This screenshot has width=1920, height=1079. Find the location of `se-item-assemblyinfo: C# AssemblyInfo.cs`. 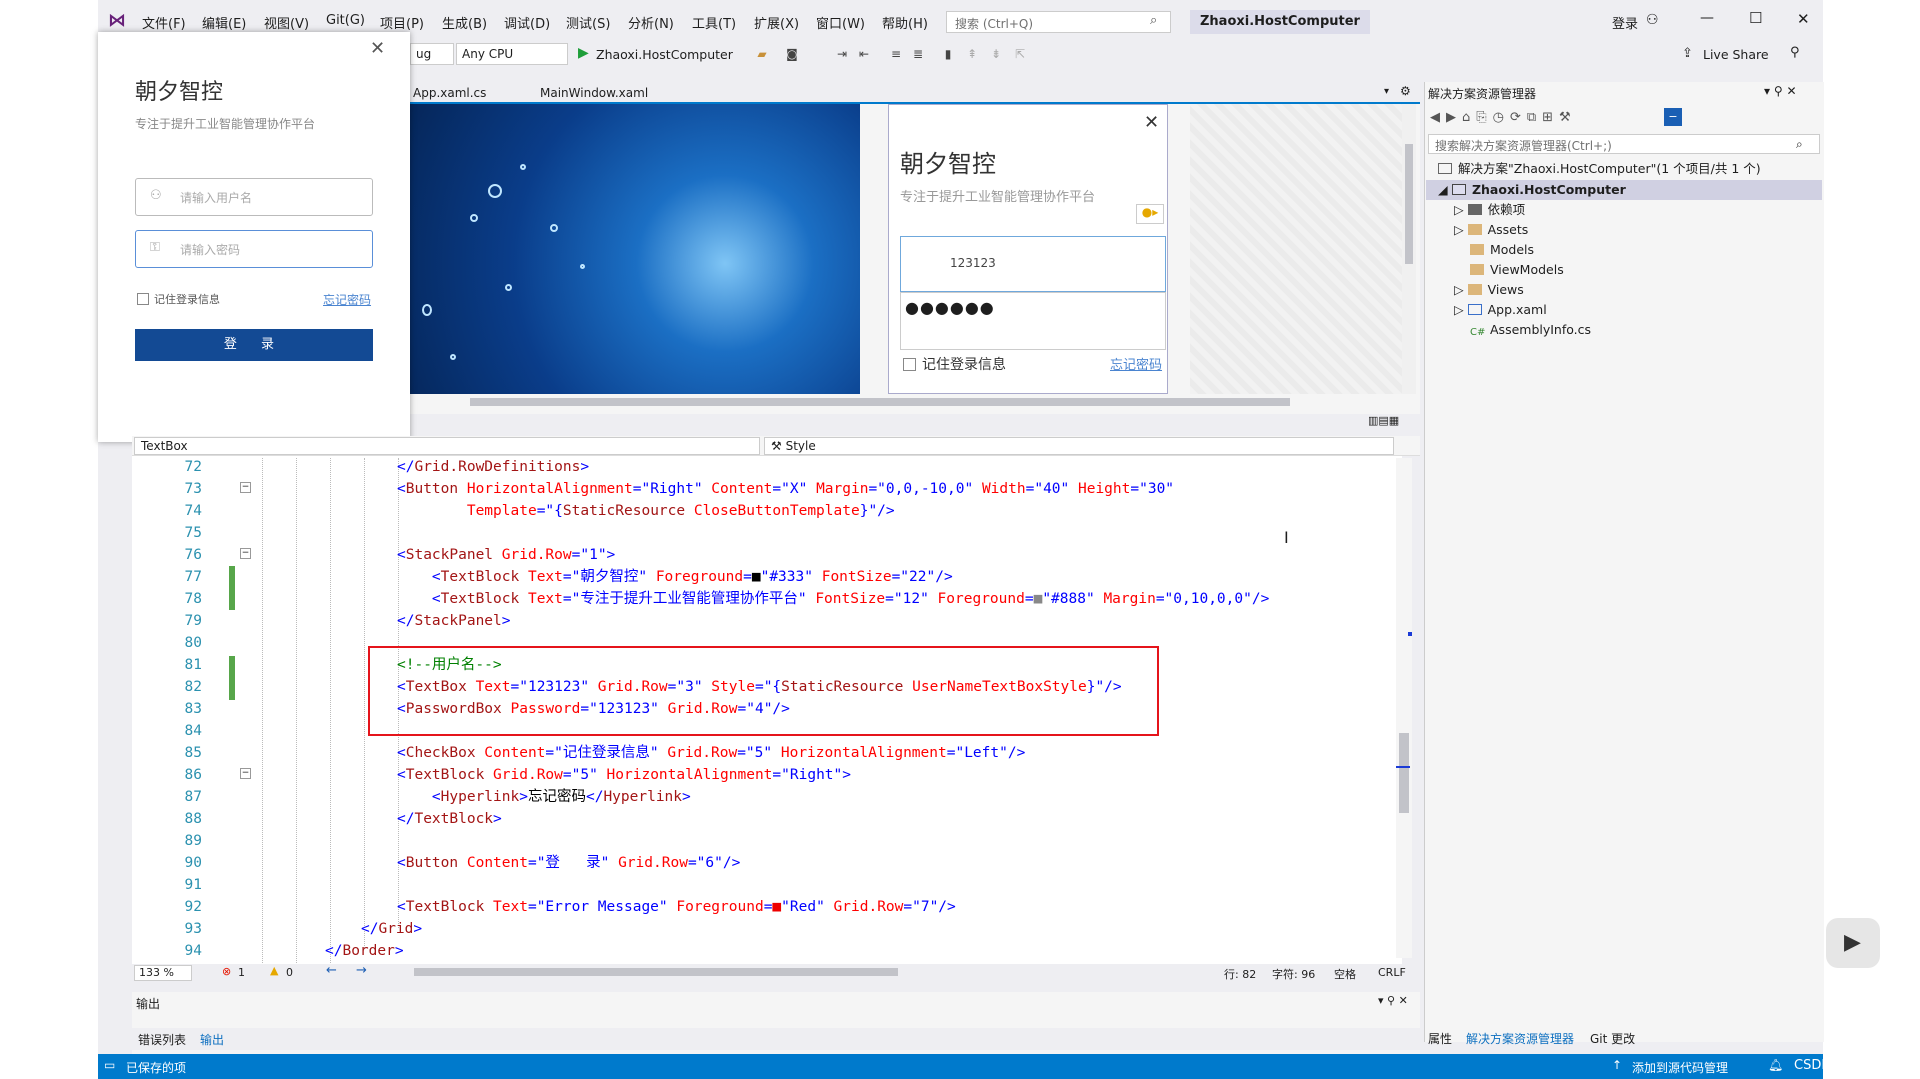

se-item-assemblyinfo: C# AssemblyInfo.cs is located at coordinates (1530, 330).